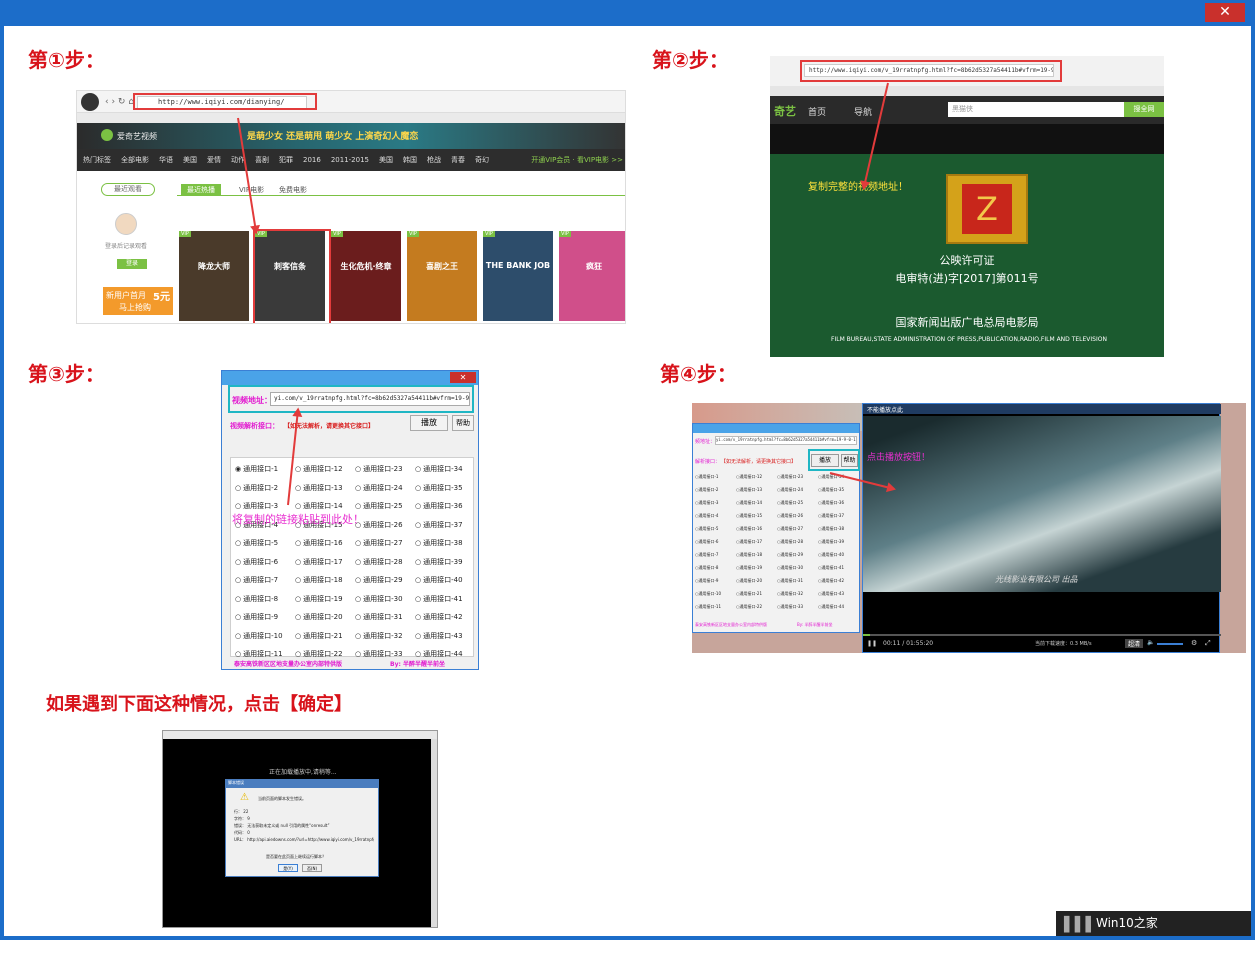 The height and width of the screenshot is (961, 1255). I want to click on mini-interface-radio: ○通用接口-40, so click(831, 555).